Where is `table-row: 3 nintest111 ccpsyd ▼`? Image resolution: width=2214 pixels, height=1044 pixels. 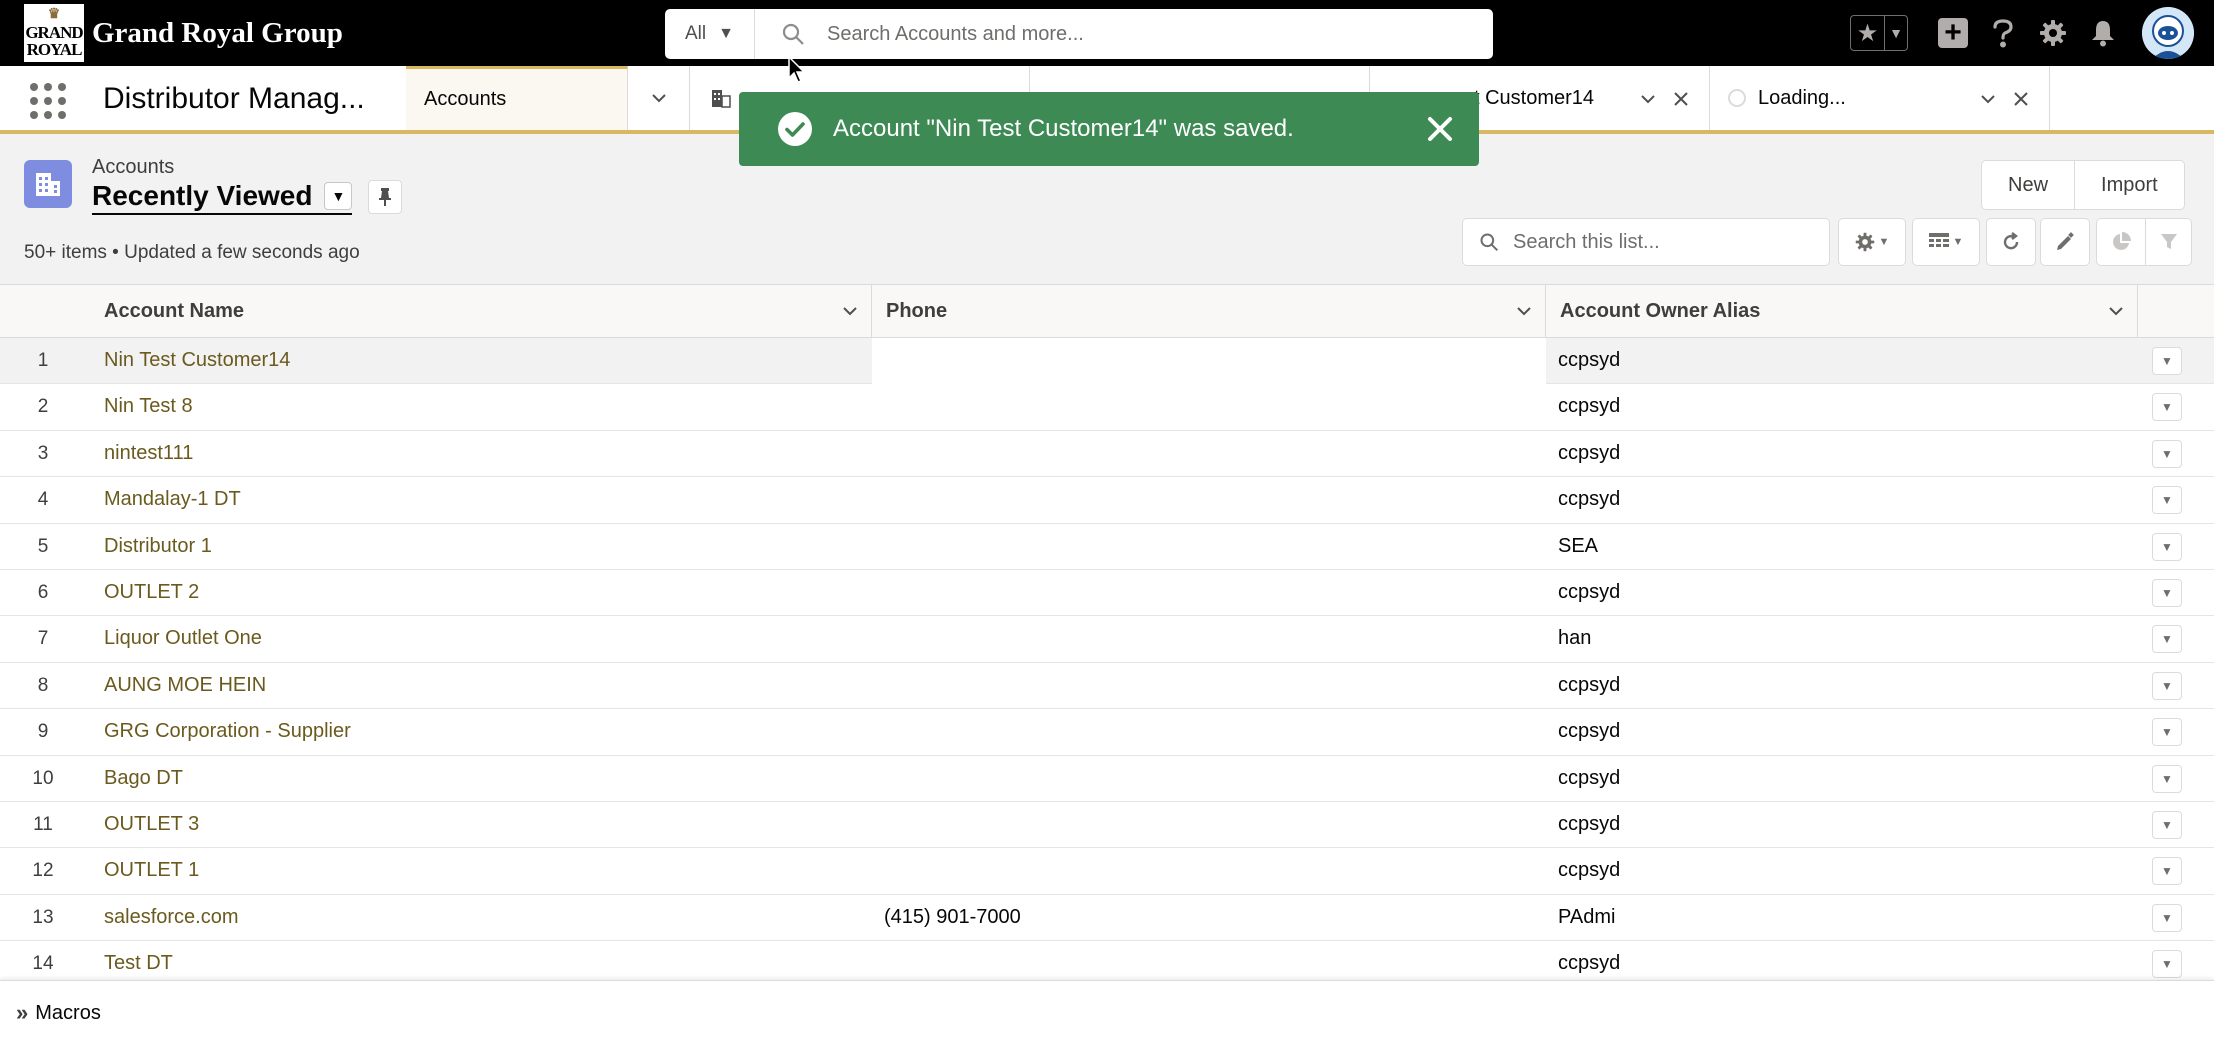 table-row: 3 nintest111 ccpsyd ▼ is located at coordinates (1107, 454).